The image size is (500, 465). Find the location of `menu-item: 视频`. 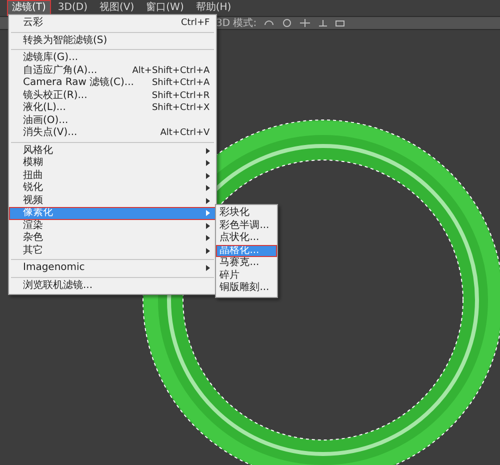

menu-item: 视频 is located at coordinates (112, 200).